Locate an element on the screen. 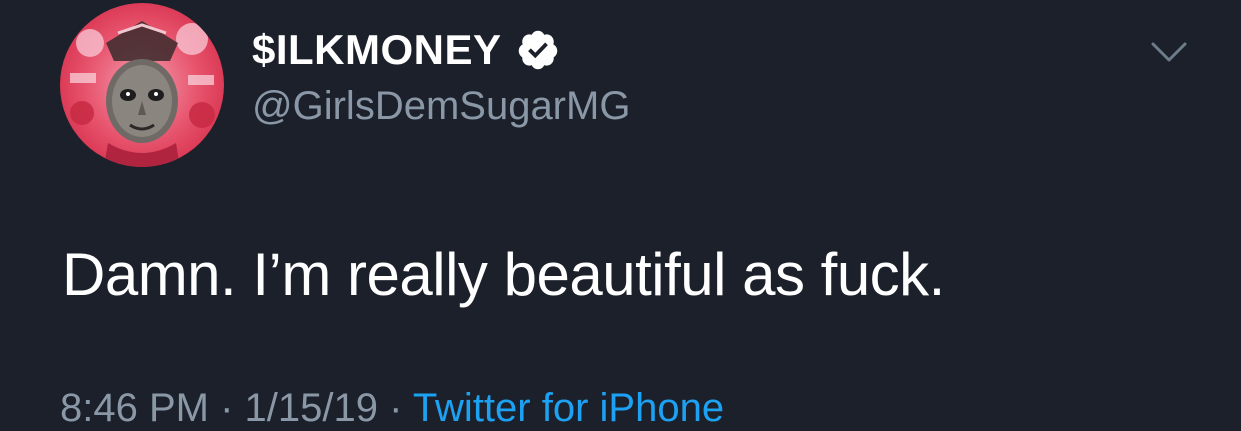  display-name: $ILKMONEY is located at coordinates (377, 50).